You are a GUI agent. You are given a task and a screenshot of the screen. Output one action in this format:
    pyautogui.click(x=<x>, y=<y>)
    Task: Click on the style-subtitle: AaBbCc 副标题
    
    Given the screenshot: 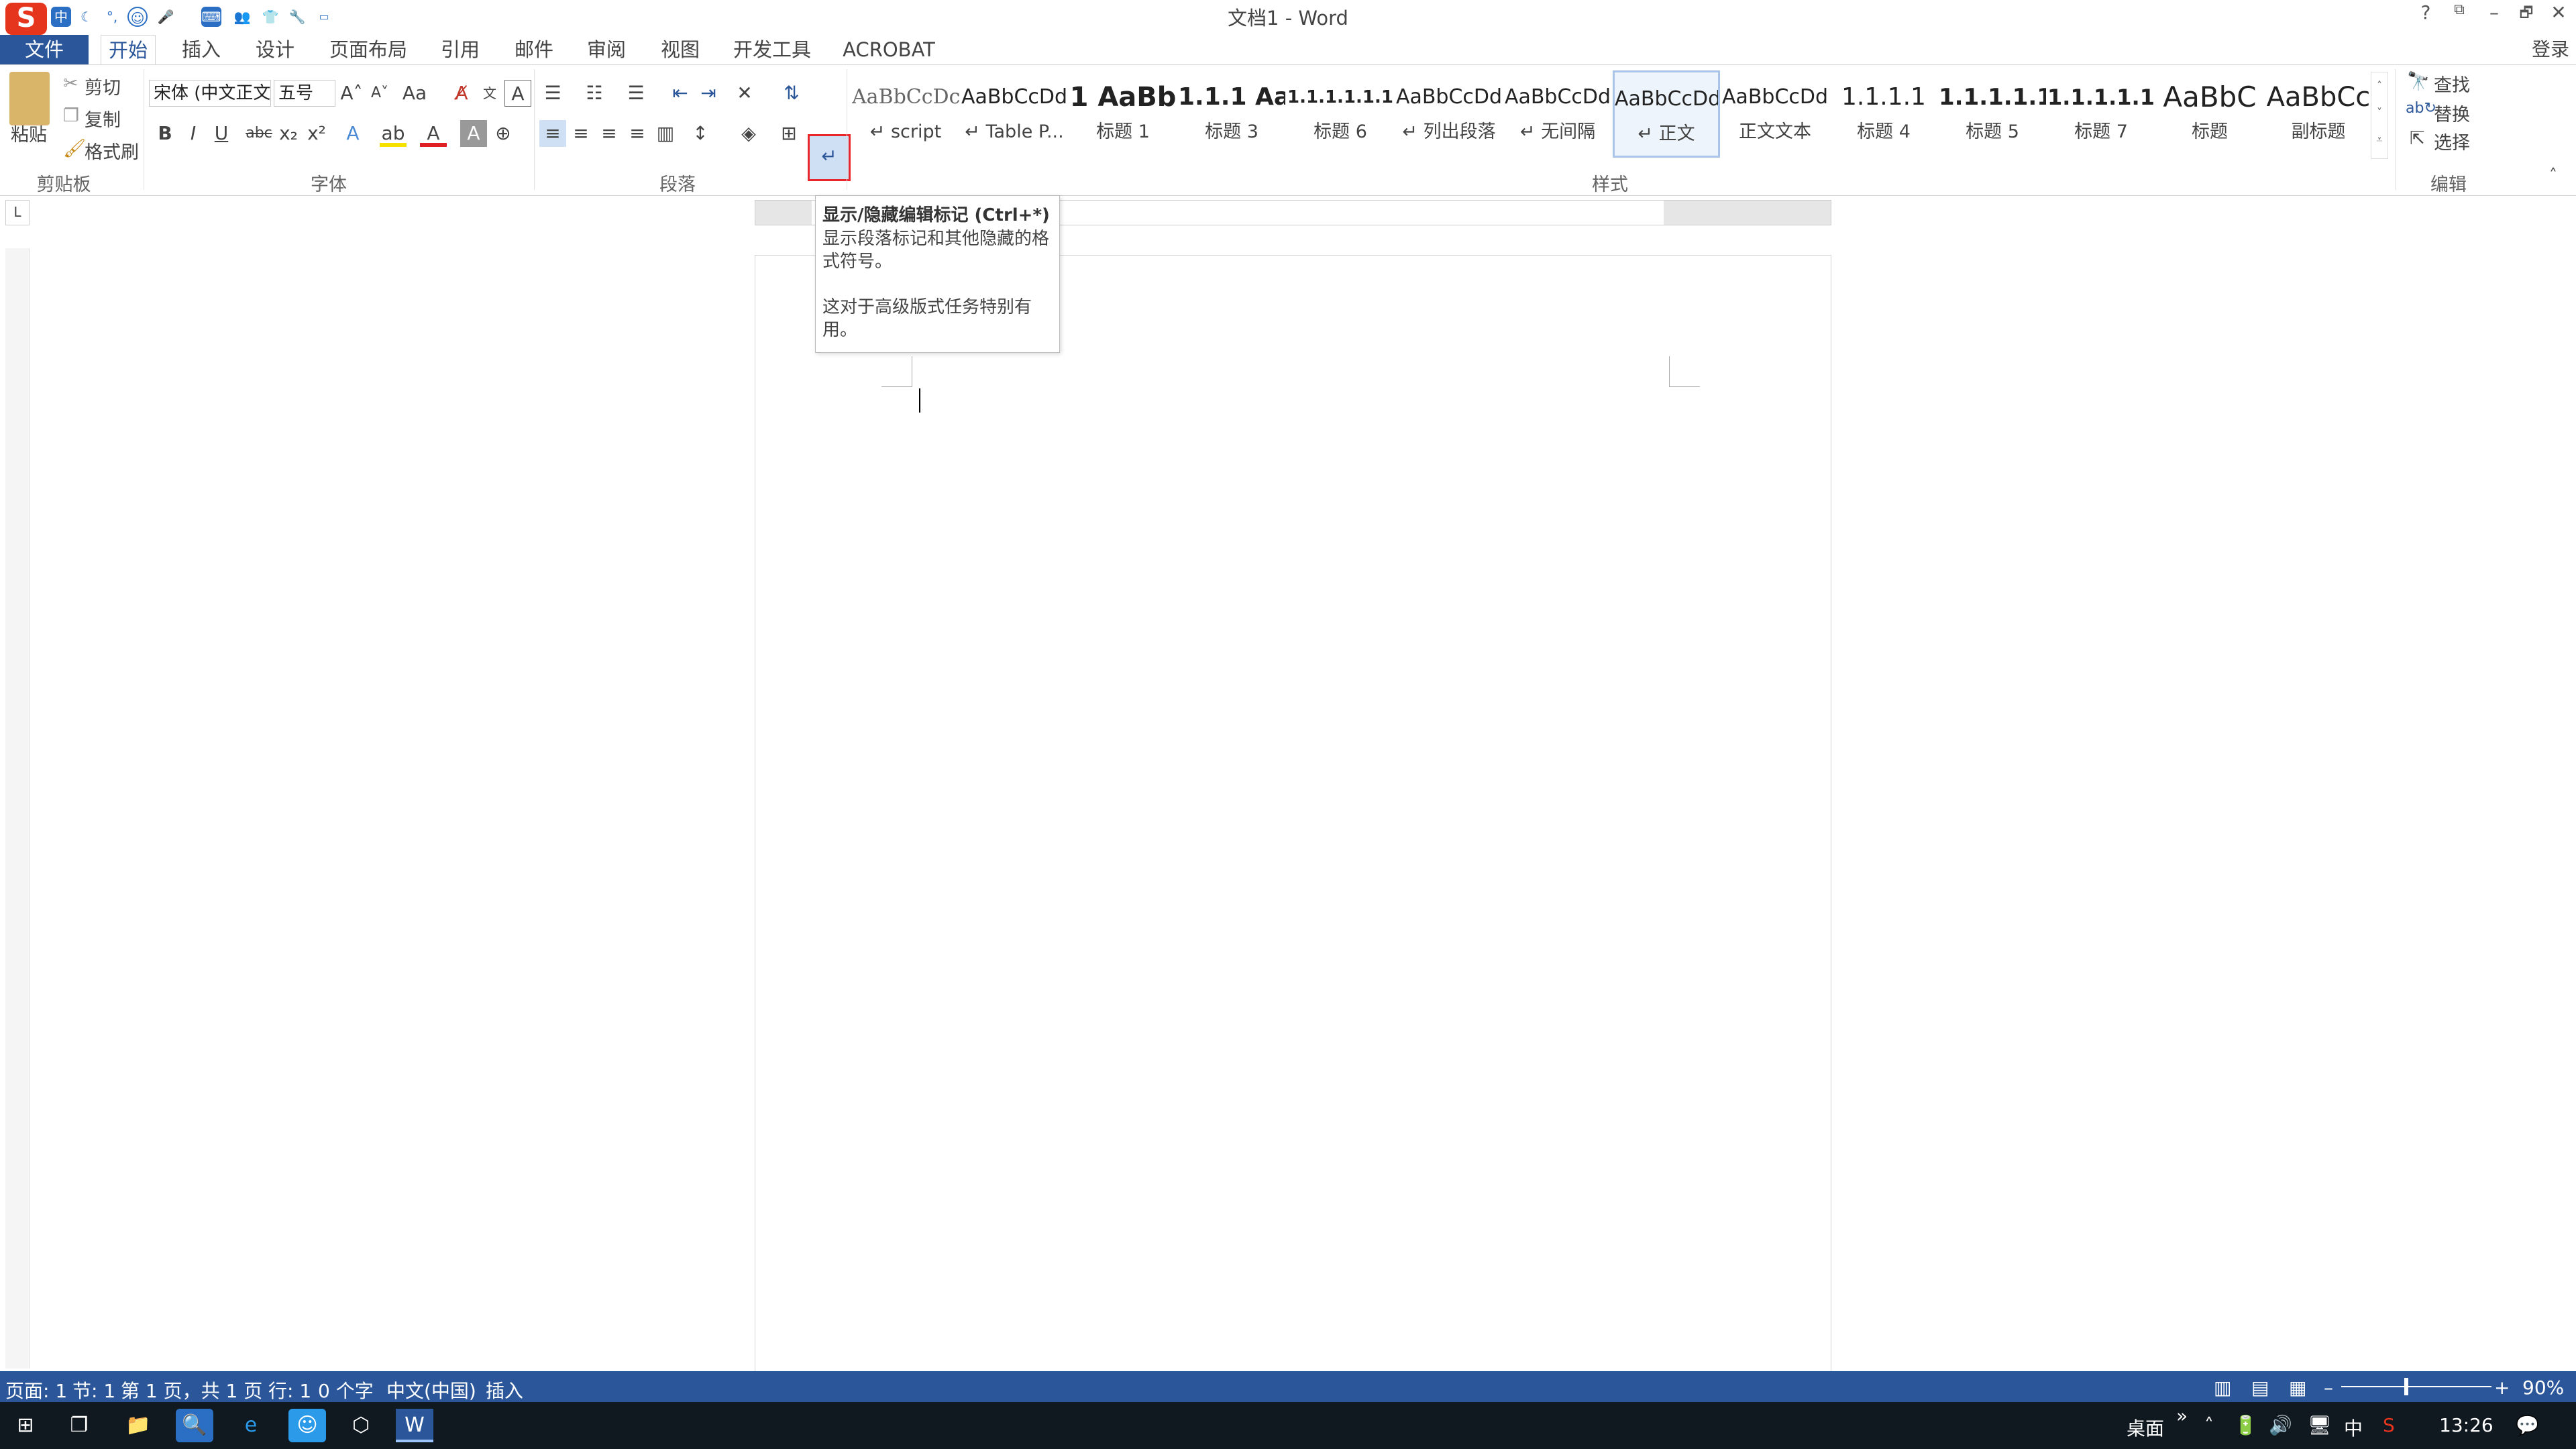 What is the action you would take?
    pyautogui.click(x=2318, y=114)
    